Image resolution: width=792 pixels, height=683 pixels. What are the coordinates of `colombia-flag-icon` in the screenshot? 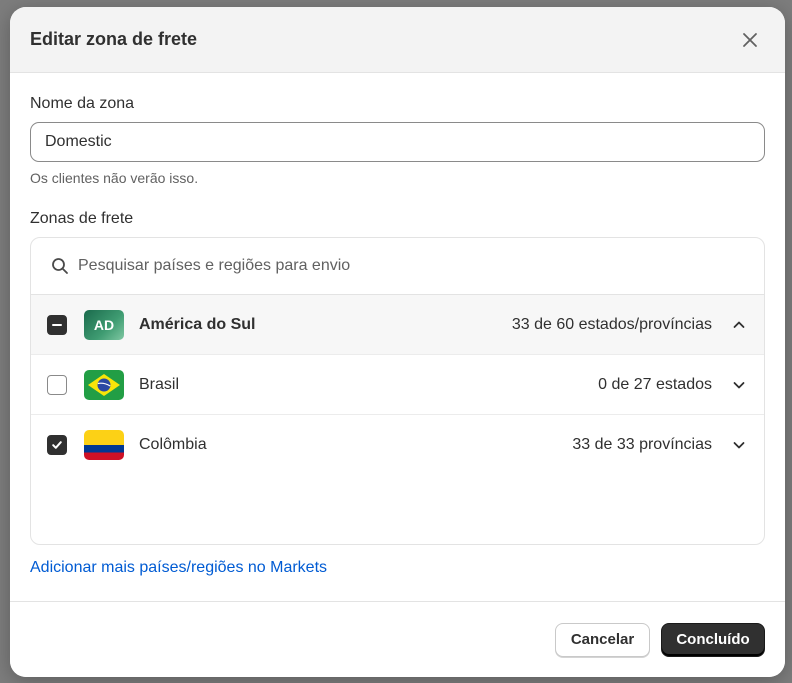 It's located at (104, 445).